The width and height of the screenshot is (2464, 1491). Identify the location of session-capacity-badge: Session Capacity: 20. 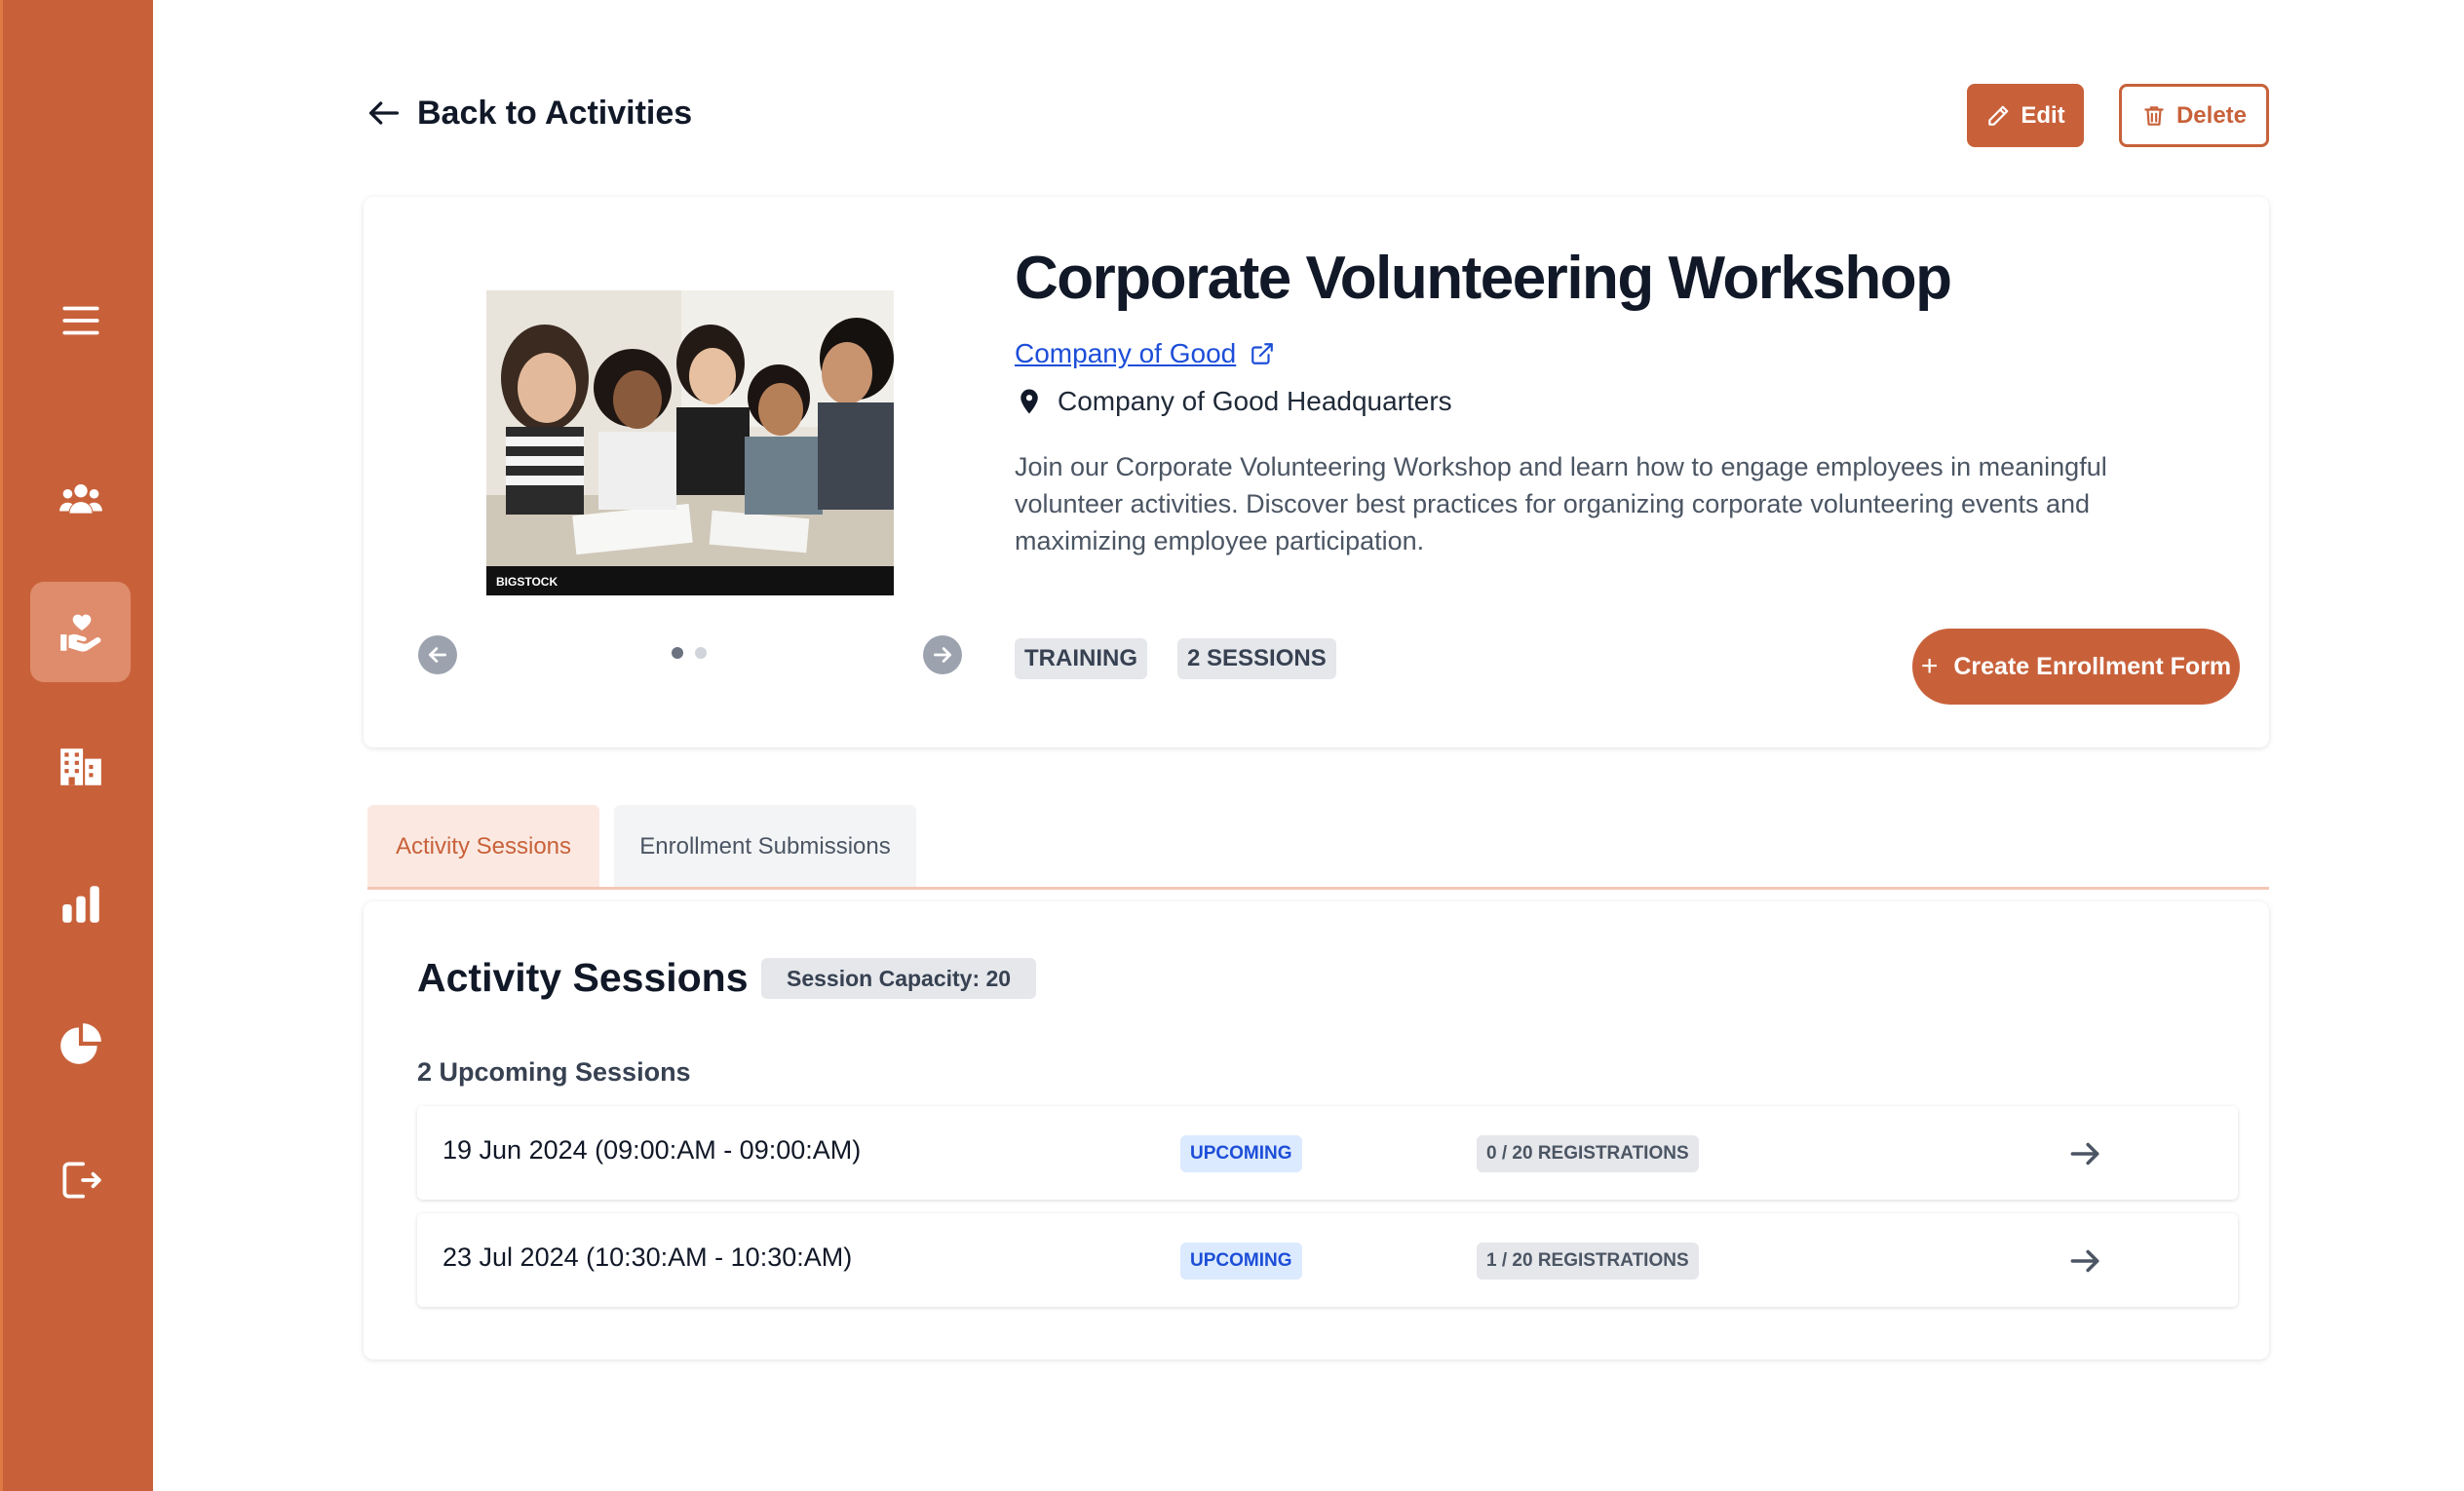
(899, 978).